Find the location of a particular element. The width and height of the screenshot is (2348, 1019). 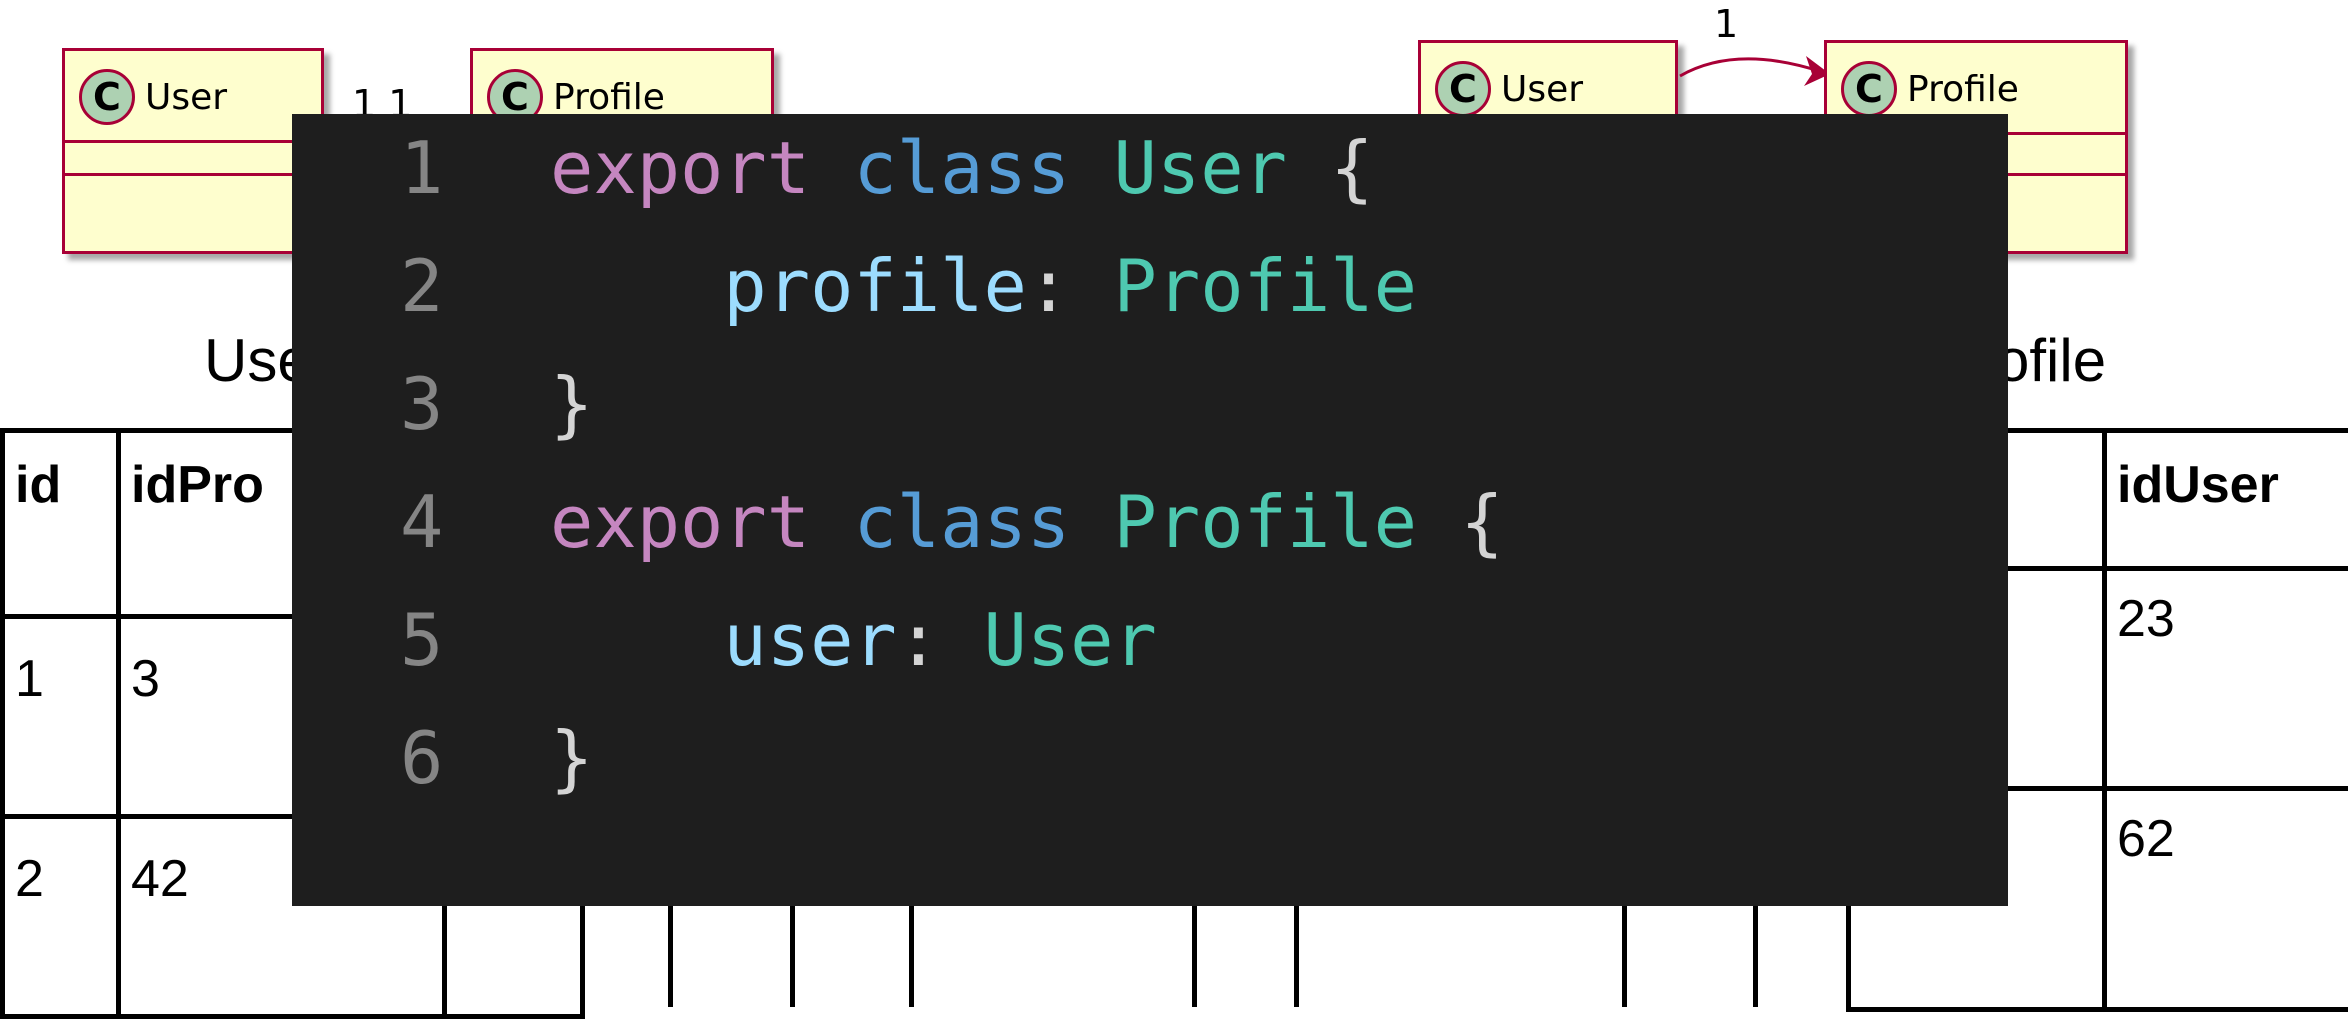

column-header: idUser is located at coordinates (2226, 500).